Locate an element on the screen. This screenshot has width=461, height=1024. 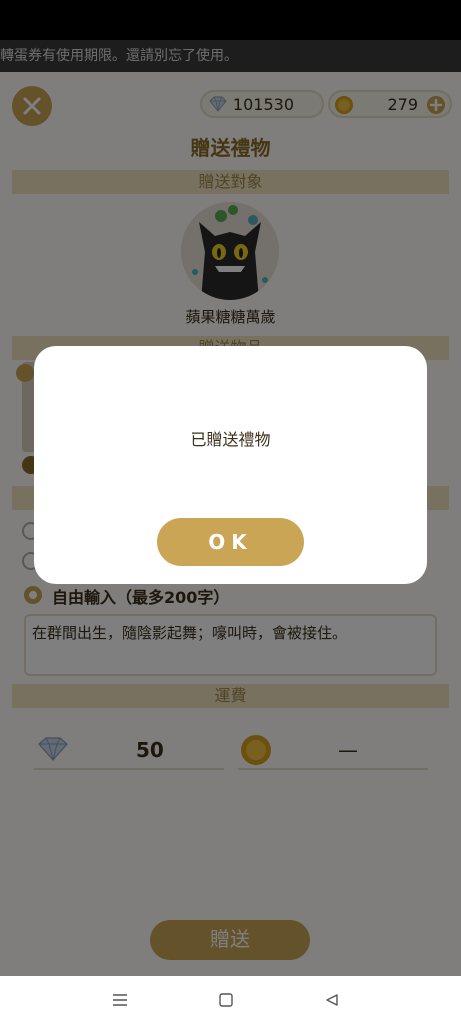
menu-icon is located at coordinates (120, 1000).